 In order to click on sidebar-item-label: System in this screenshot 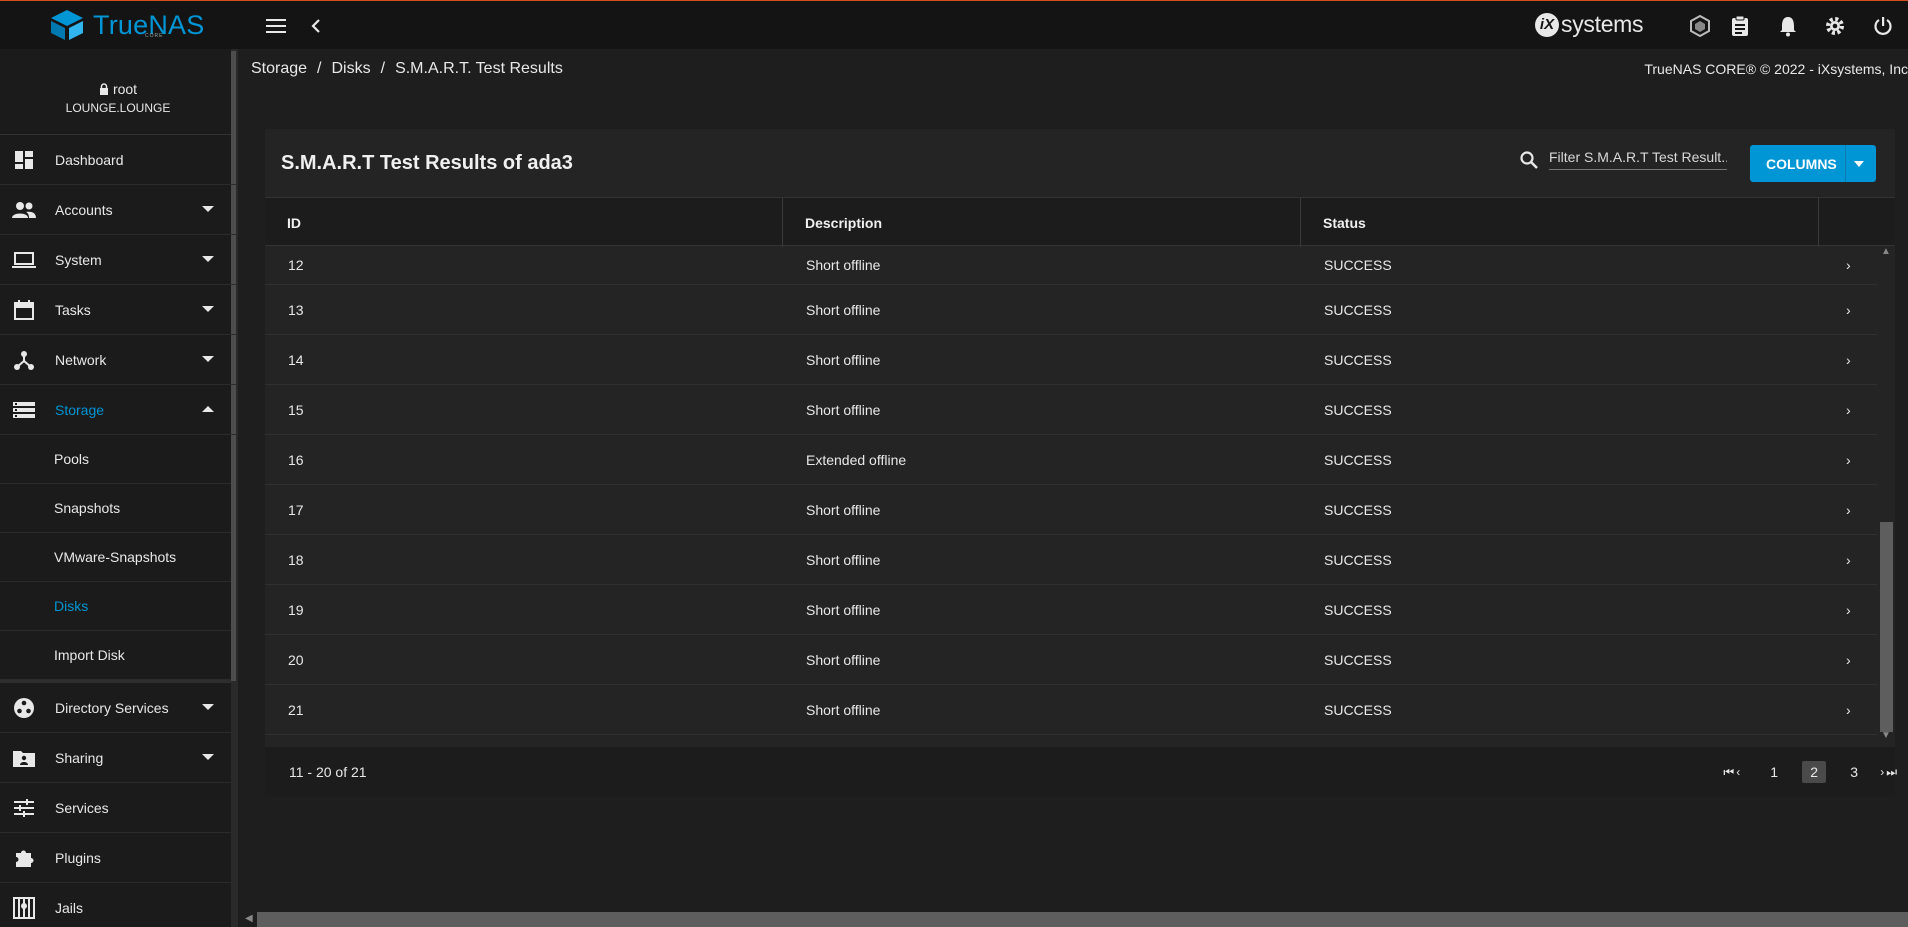, I will do `click(78, 259)`.